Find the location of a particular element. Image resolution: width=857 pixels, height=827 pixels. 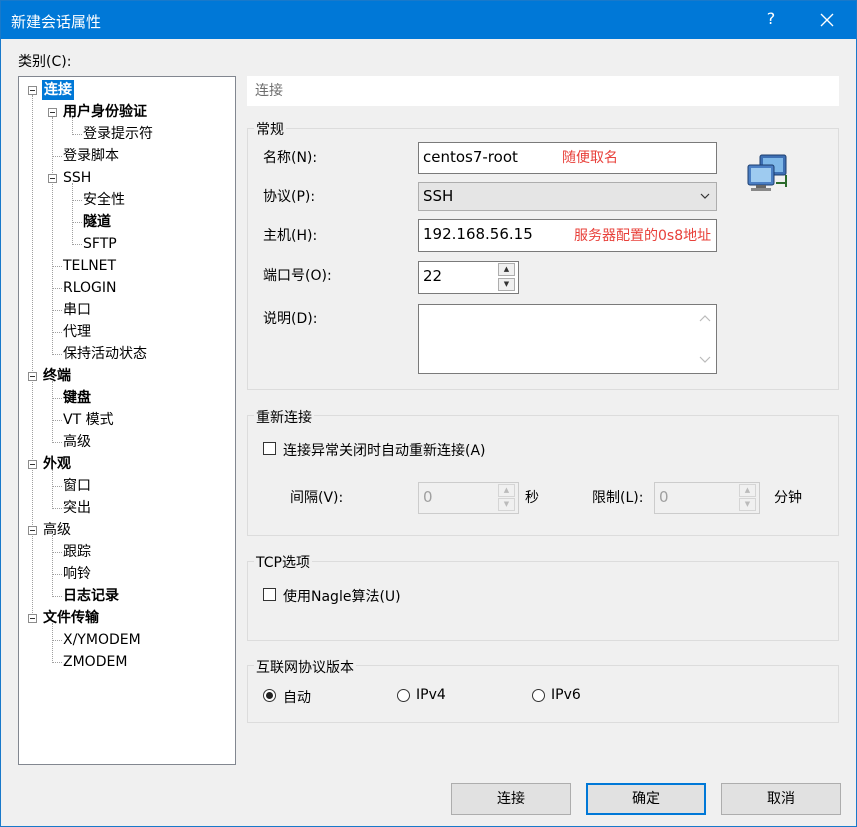

tree-item-vt-modes: VT 模式 is located at coordinates (88, 420).